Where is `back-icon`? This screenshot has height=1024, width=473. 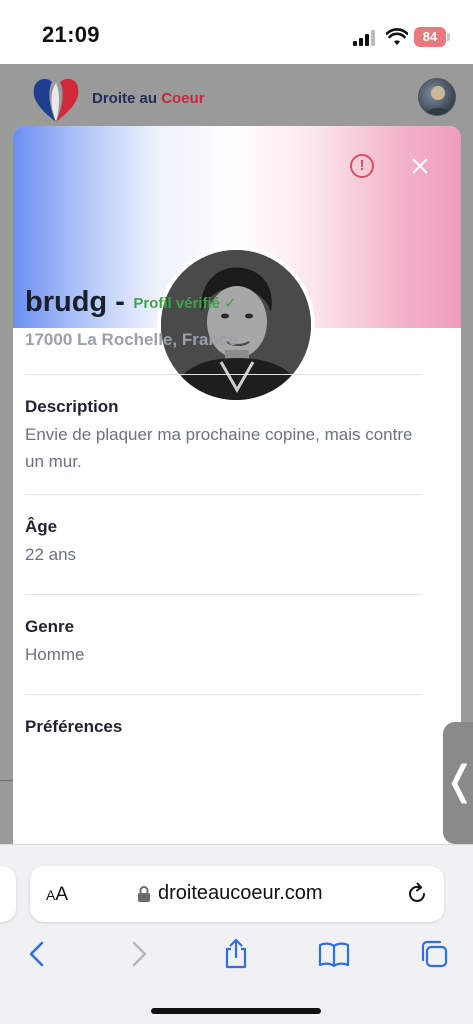 back-icon is located at coordinates (38, 954).